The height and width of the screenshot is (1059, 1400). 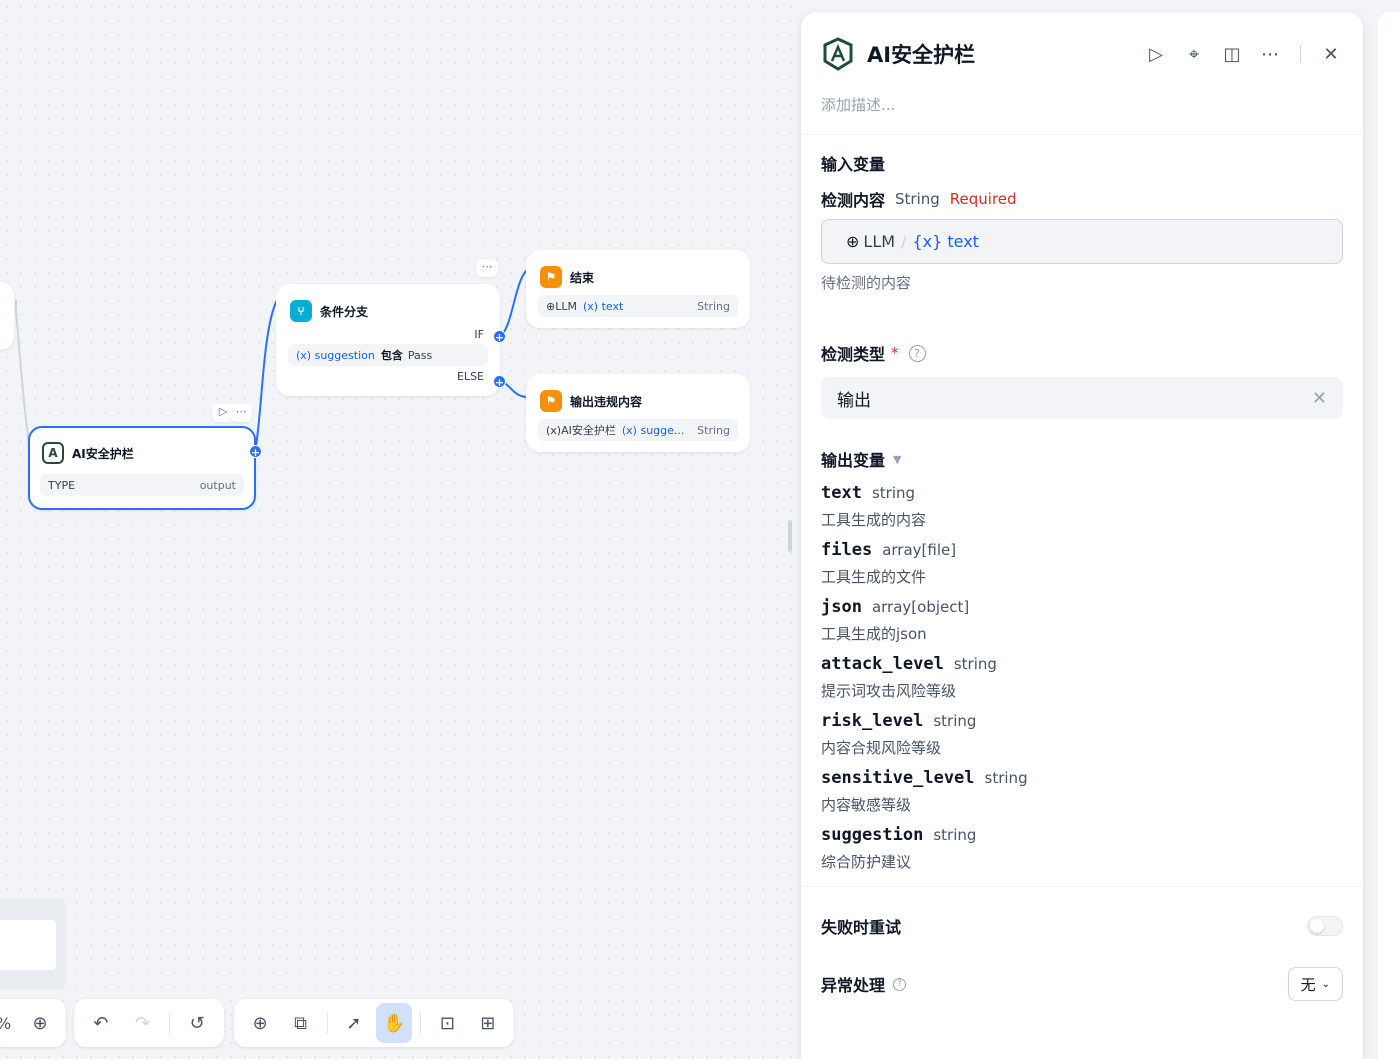 What do you see at coordinates (872, 721) in the screenshot?
I see `output-var-name: risk_level` at bounding box center [872, 721].